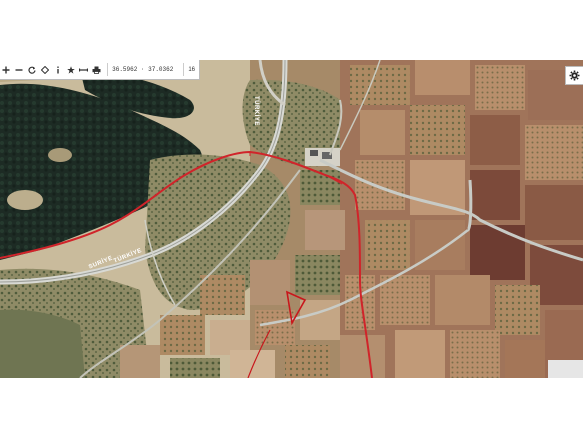 The height and width of the screenshot is (437, 583). What do you see at coordinates (142, 69) in the screenshot?
I see `coordinates-readout: 36.5962 · 37.0362` at bounding box center [142, 69].